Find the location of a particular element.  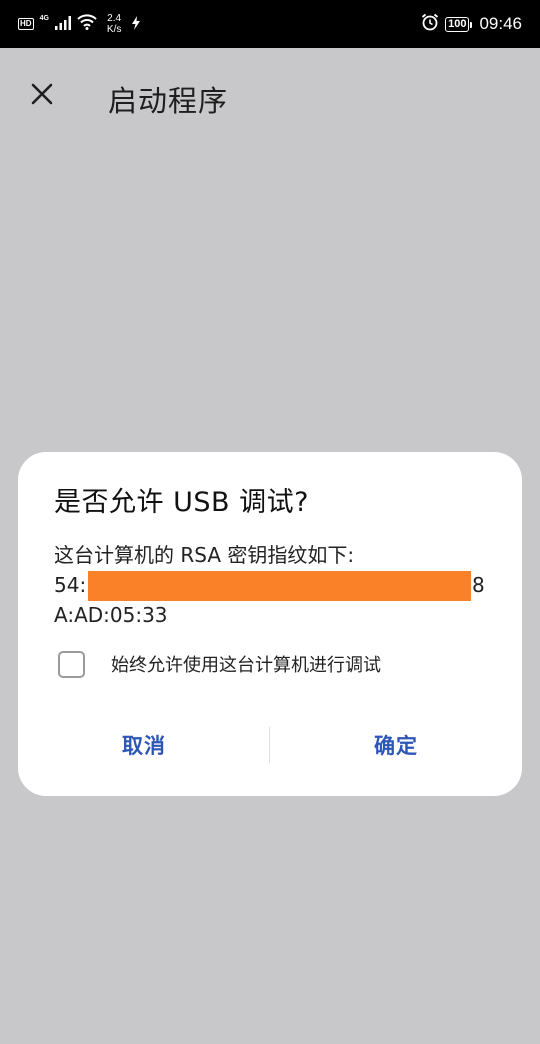

cancel-button: 取消 is located at coordinates (144, 745).